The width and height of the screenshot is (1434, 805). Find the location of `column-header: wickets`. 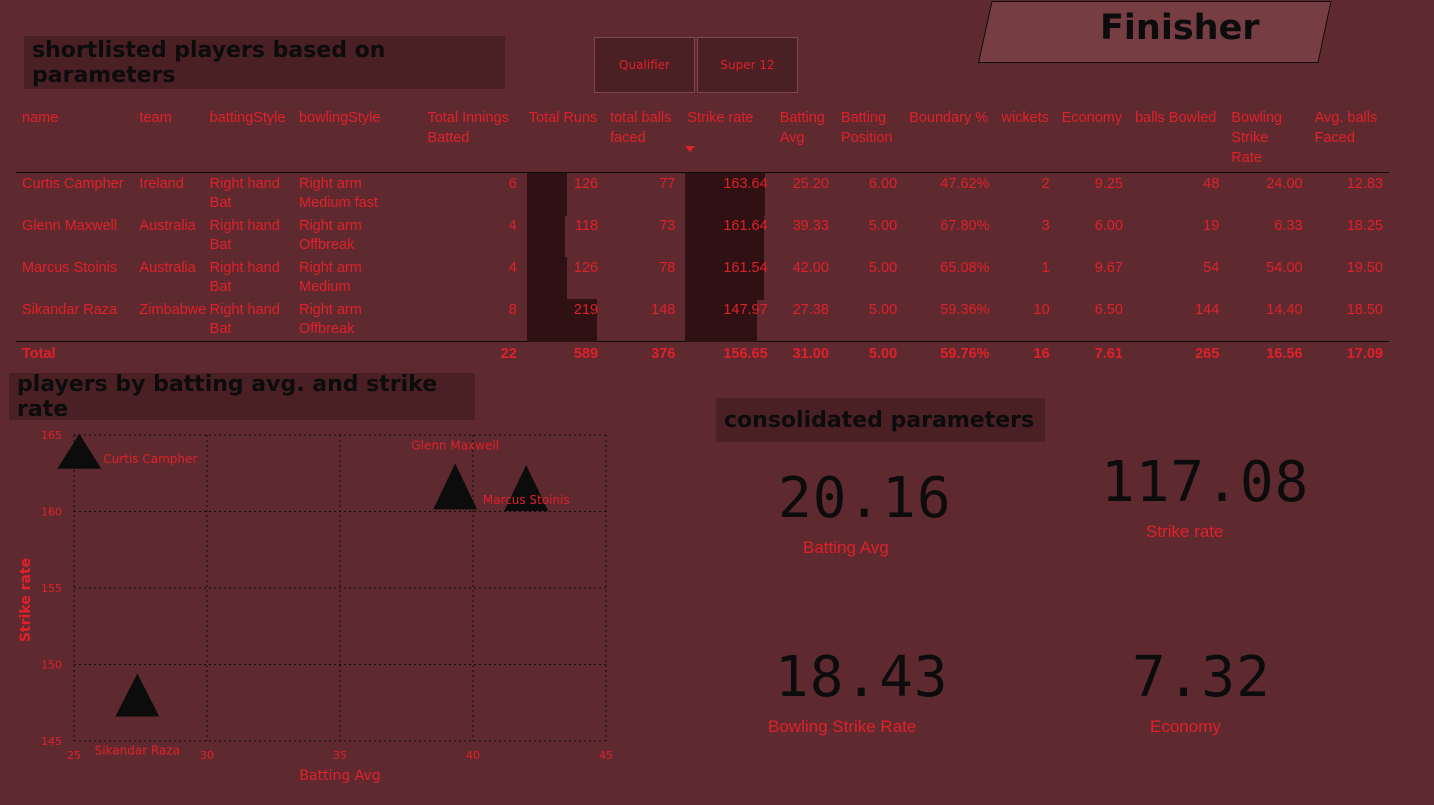

column-header: wickets is located at coordinates (1025, 139).